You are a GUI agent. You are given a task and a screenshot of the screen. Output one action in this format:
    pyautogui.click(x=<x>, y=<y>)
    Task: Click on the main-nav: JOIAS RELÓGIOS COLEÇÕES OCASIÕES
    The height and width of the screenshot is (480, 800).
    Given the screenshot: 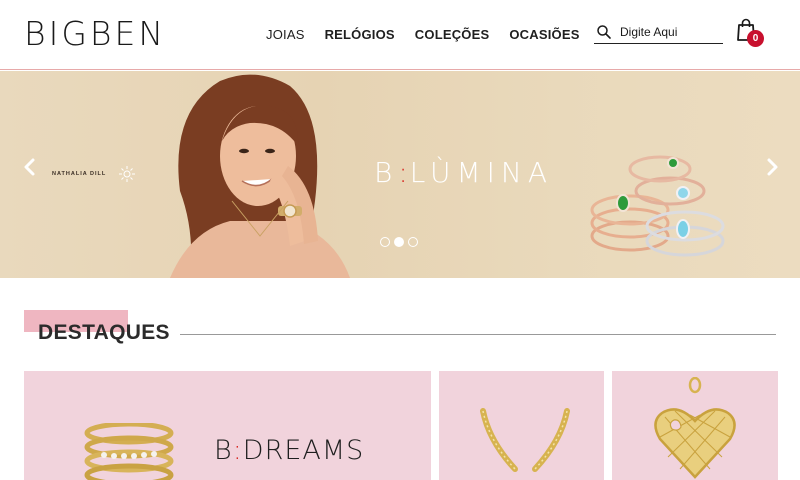 What is the action you would take?
    pyautogui.click(x=423, y=35)
    